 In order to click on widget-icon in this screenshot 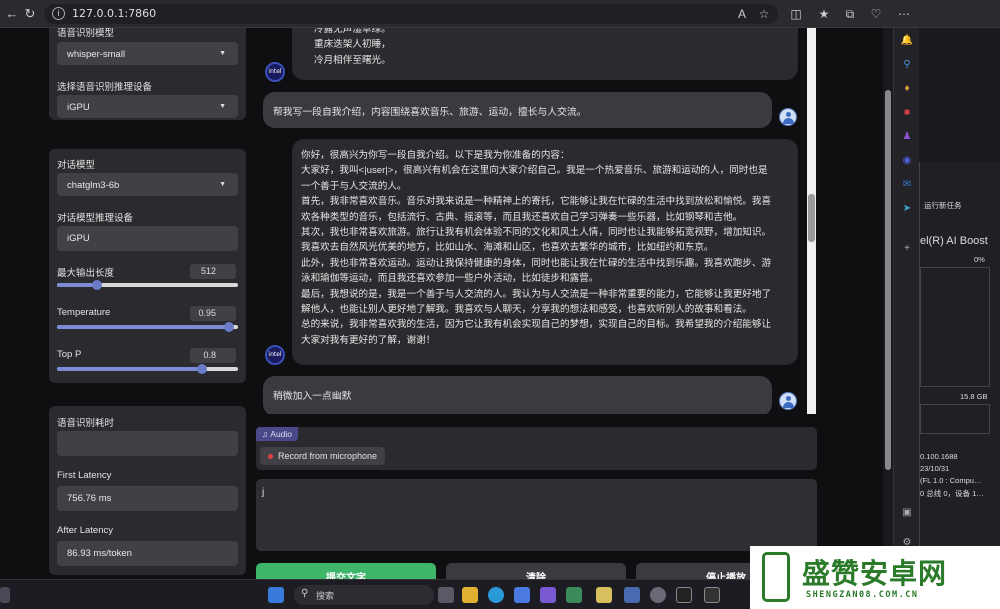, I will do `click(5, 595)`.